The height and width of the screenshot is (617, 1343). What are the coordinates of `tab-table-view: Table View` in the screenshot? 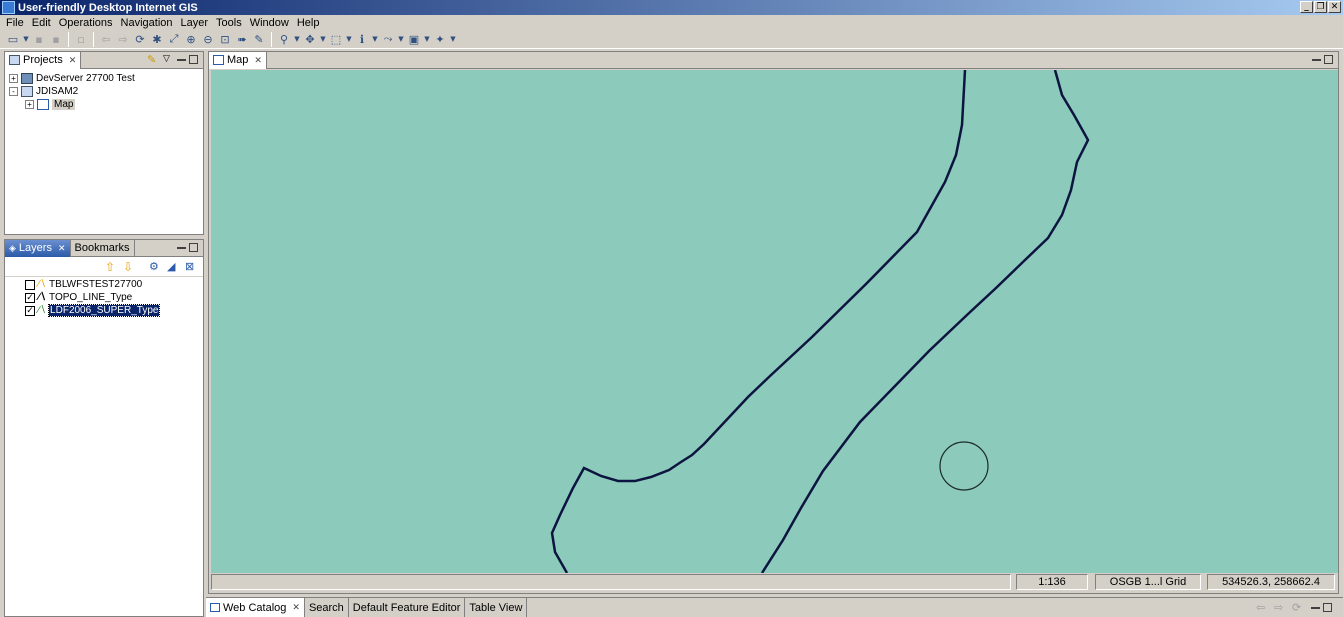 It's located at (496, 607).